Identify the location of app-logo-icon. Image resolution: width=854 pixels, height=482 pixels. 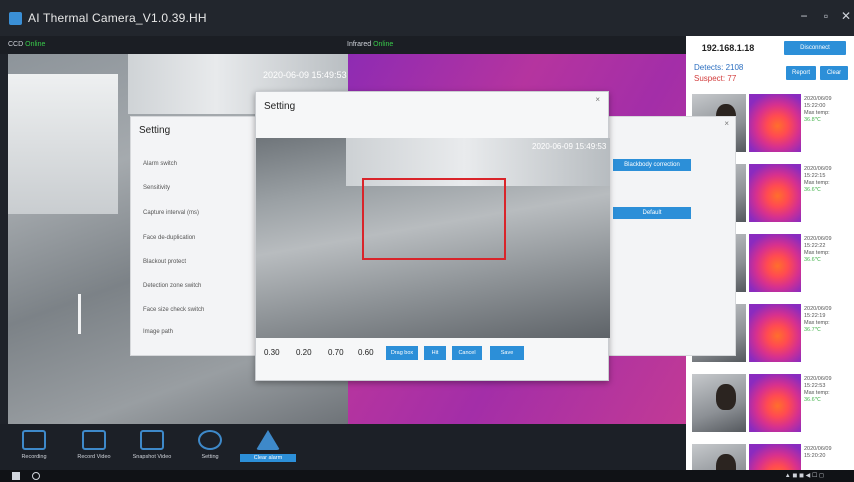
(15, 18).